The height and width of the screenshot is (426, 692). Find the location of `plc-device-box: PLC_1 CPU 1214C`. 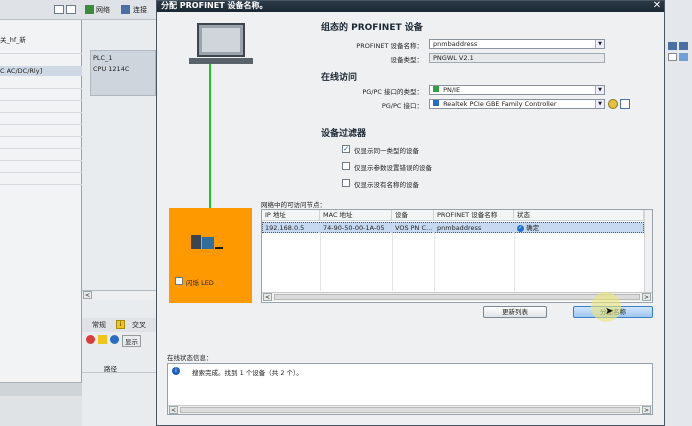

plc-device-box: PLC_1 CPU 1214C is located at coordinates (123, 73).